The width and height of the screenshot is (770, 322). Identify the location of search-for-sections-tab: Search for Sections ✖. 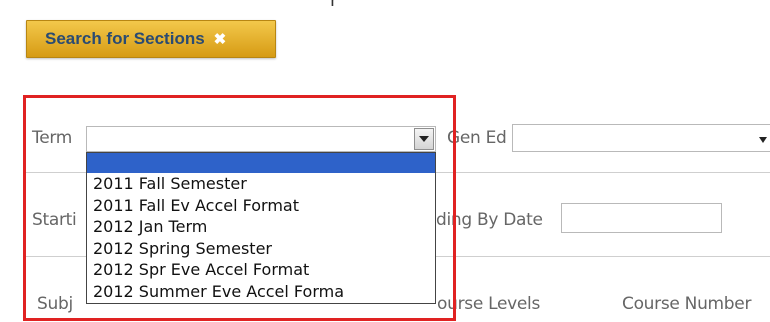
(151, 39).